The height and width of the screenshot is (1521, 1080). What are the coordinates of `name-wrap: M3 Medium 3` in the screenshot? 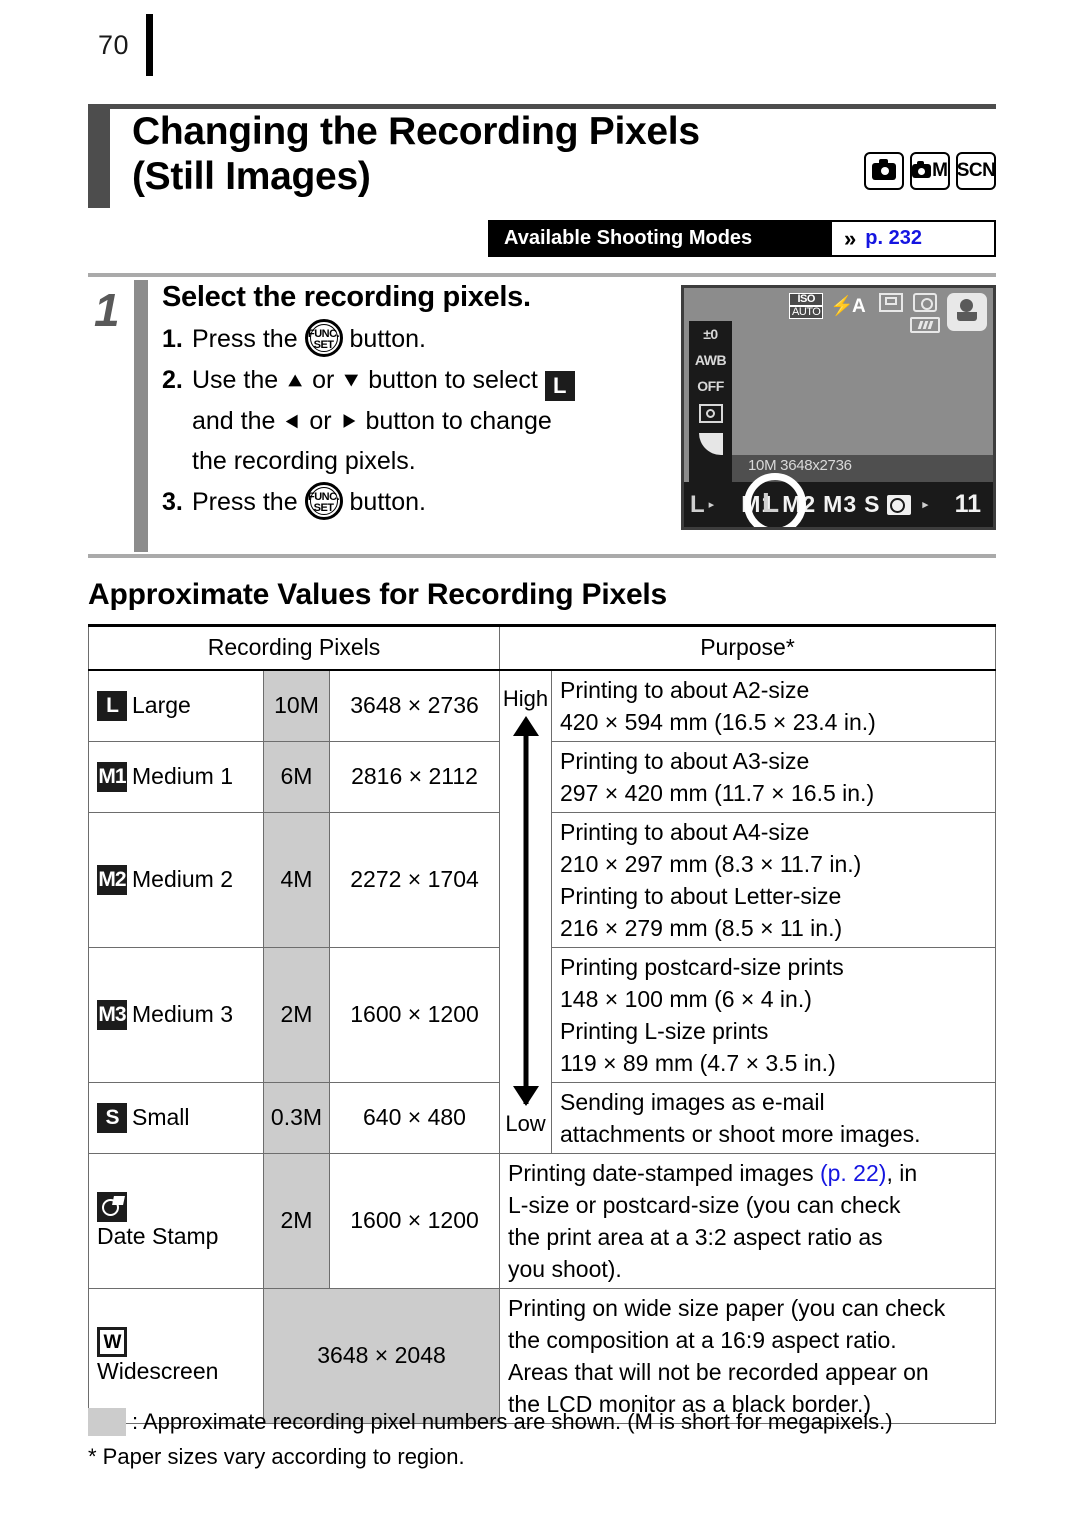 It's located at (176, 1014).